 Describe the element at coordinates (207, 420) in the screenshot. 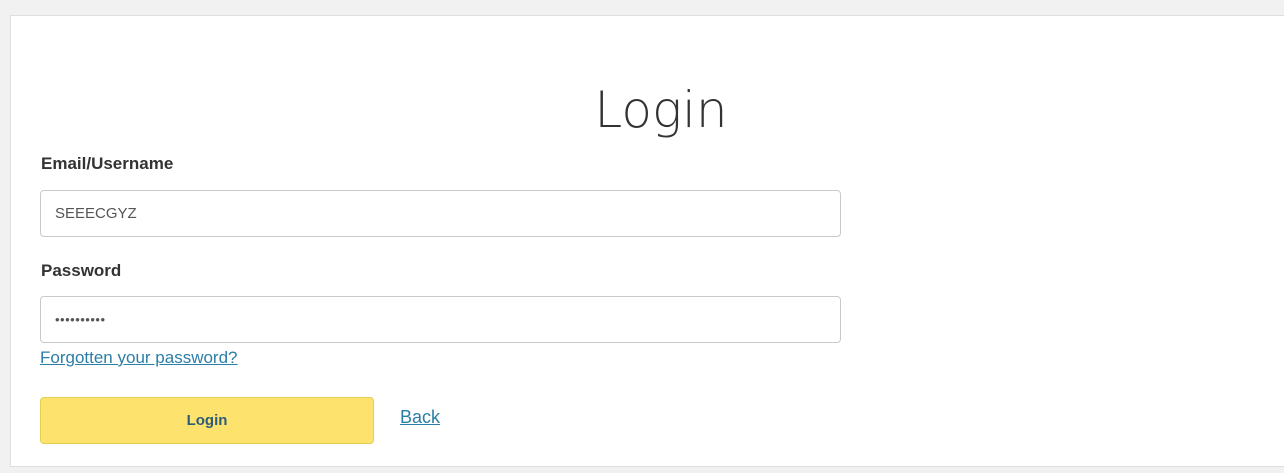

I see `login-button: Login` at that location.